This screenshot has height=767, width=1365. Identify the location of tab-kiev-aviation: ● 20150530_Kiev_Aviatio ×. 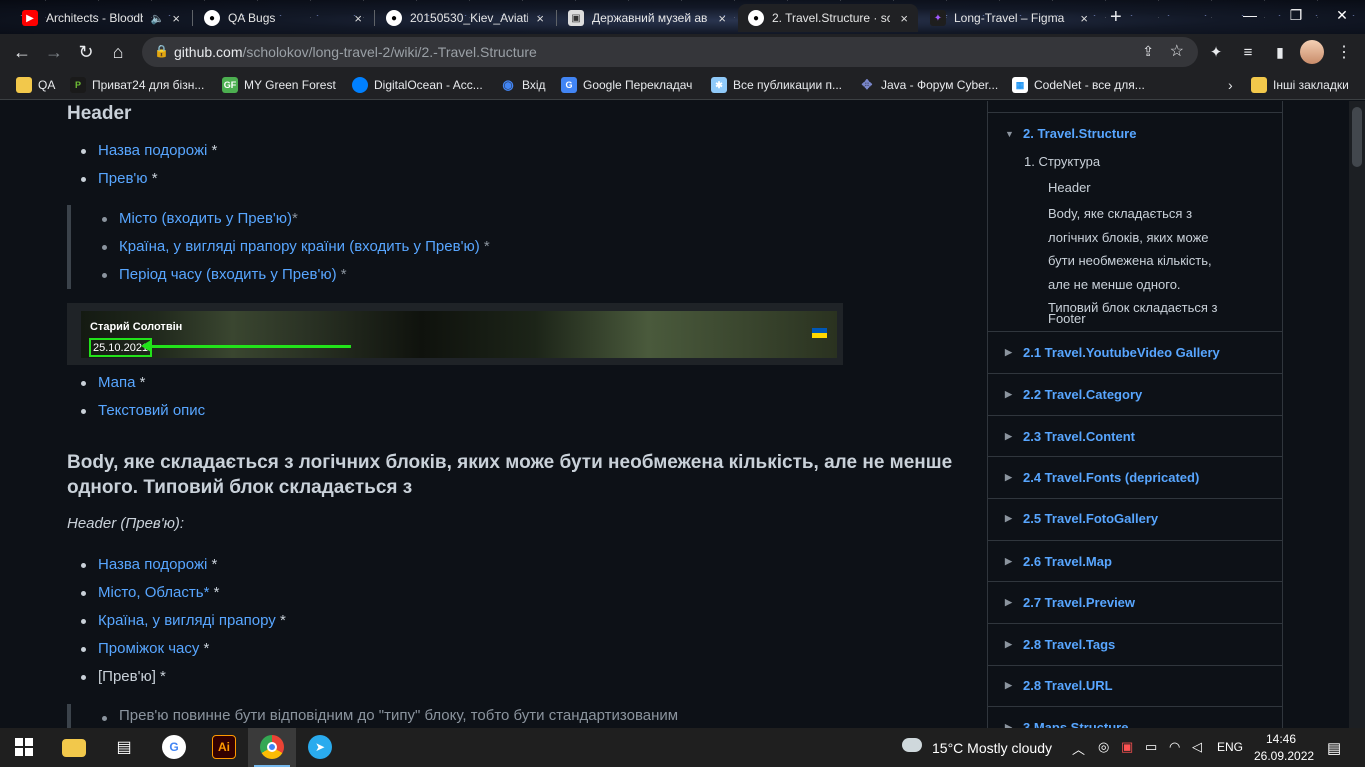
(465, 18).